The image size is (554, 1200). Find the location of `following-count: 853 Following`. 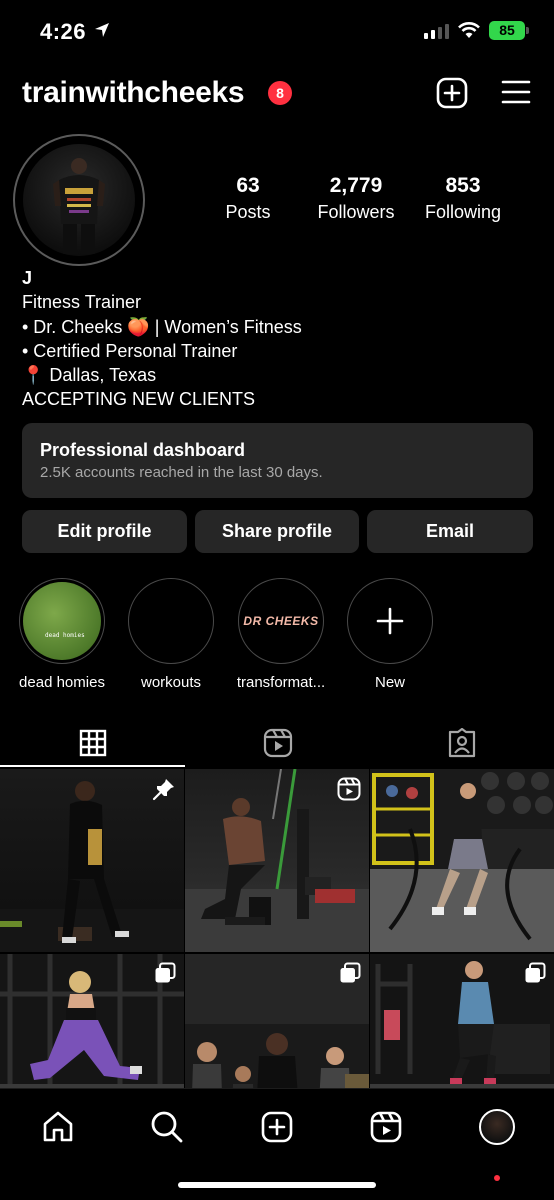

following-count: 853 Following is located at coordinates (463, 198).